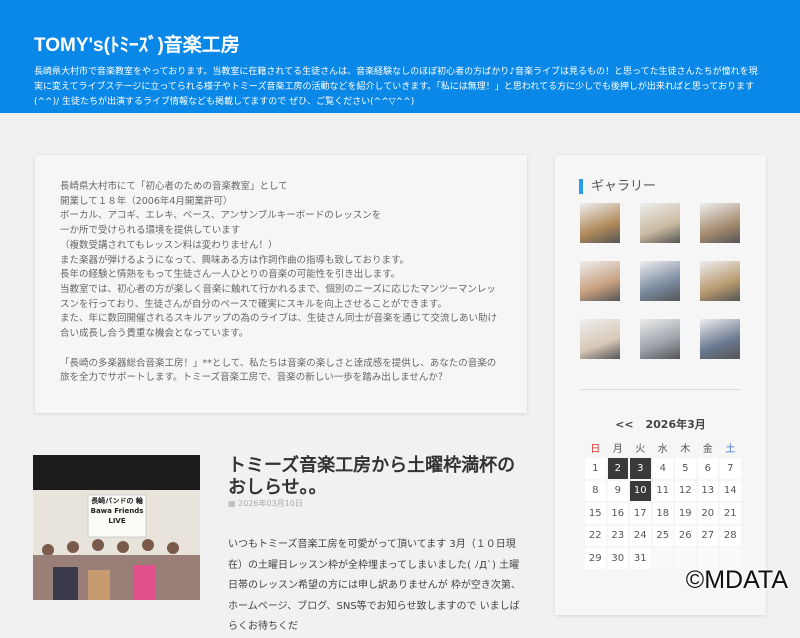 The height and width of the screenshot is (638, 800). Describe the element at coordinates (730, 468) in the screenshot. I see `calendar-day: 7` at that location.